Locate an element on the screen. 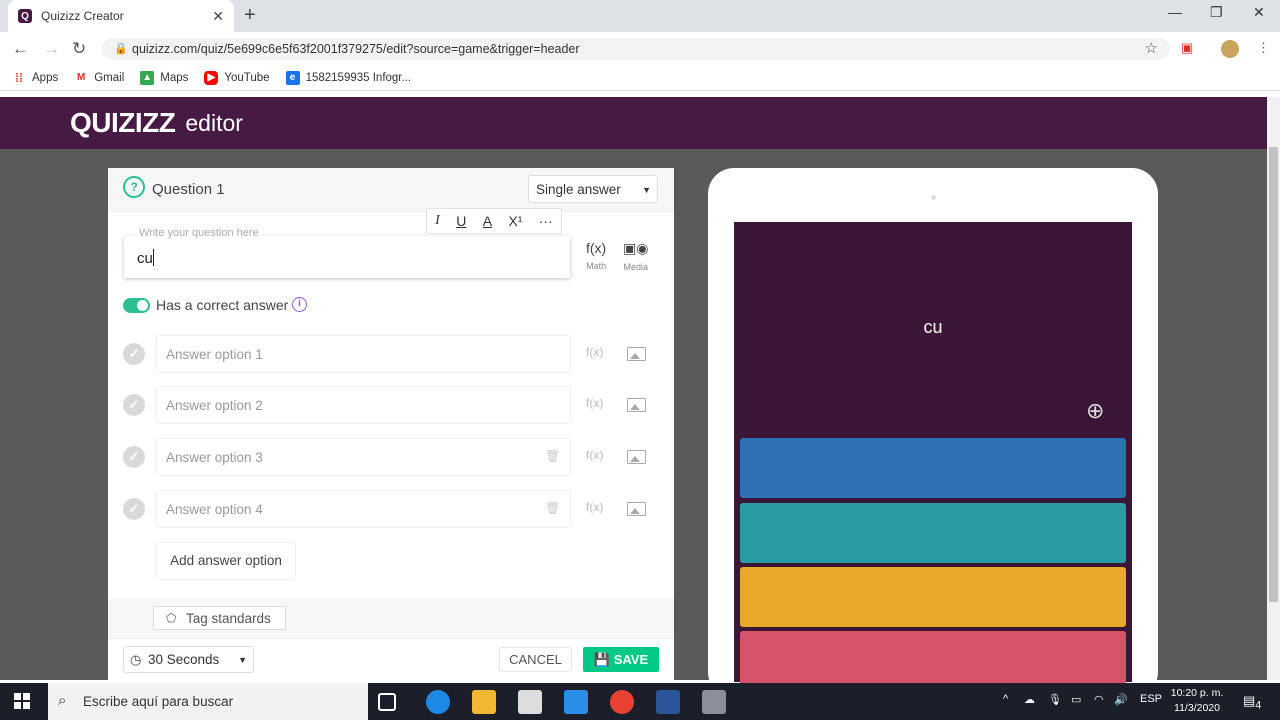  timer-select: ◷ 30 Seconds ▼ is located at coordinates (188, 659).